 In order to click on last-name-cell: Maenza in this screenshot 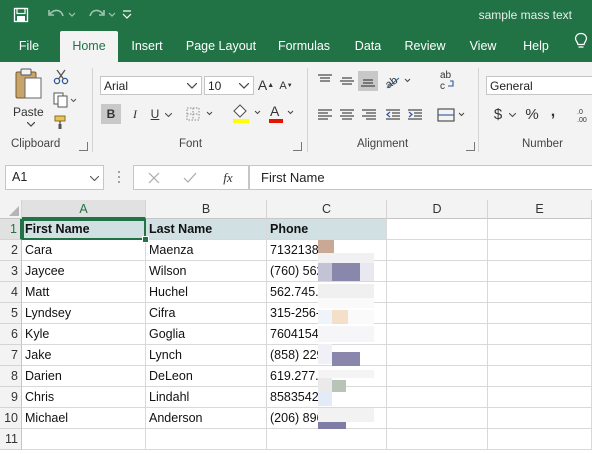, I will do `click(206, 250)`.